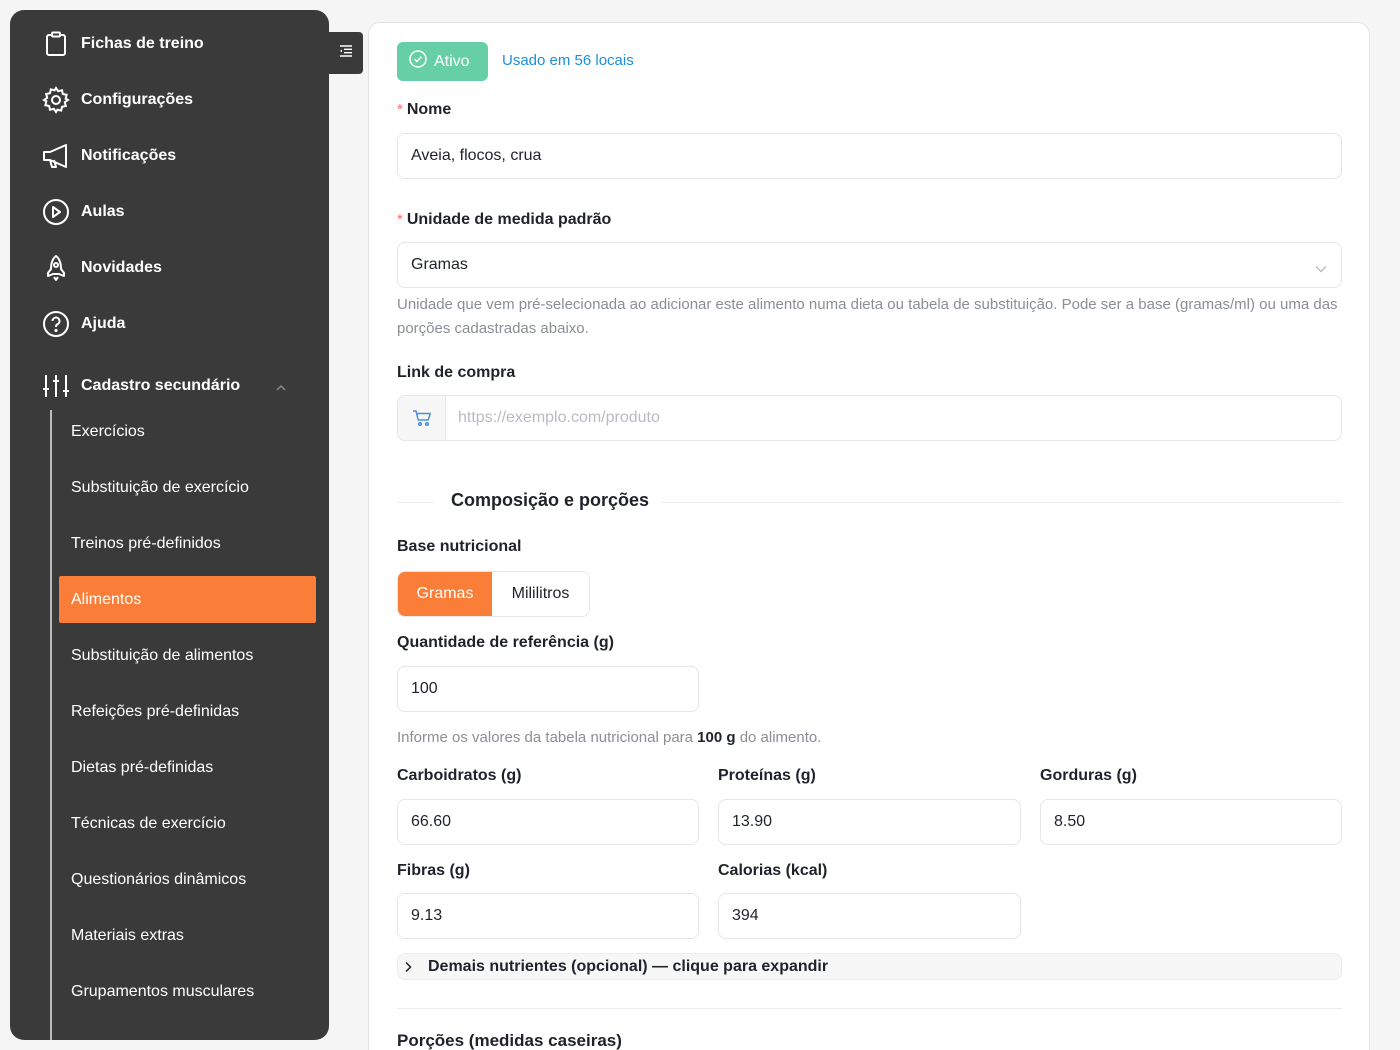  Describe the element at coordinates (187, 431) in the screenshot. I see `submenu-item-exercicios: Exercícios` at that location.